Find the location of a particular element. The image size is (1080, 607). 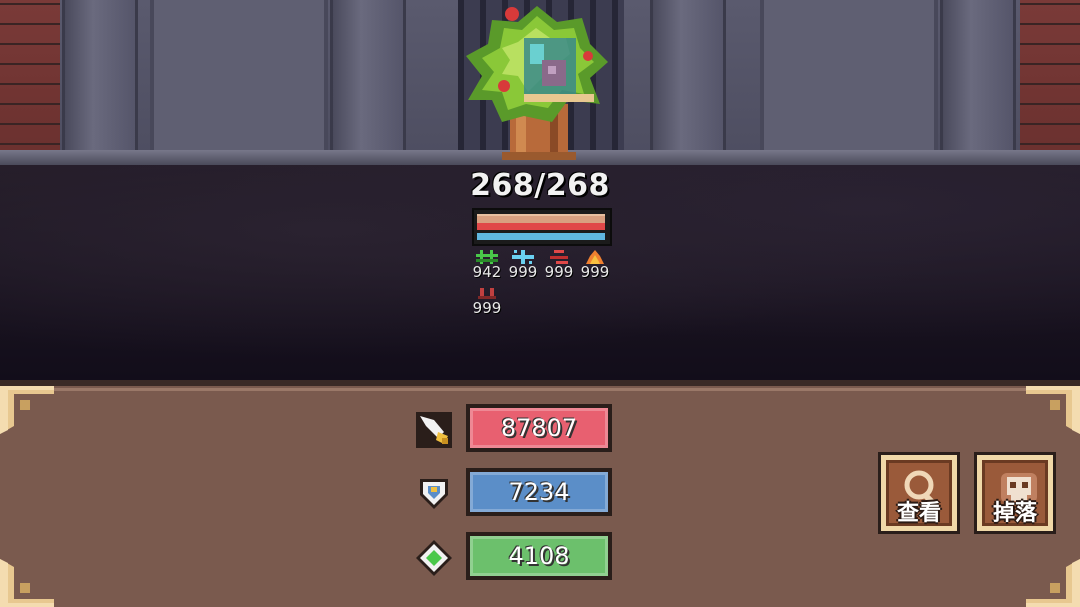

defense-value: 7234 is located at coordinates (539, 492).